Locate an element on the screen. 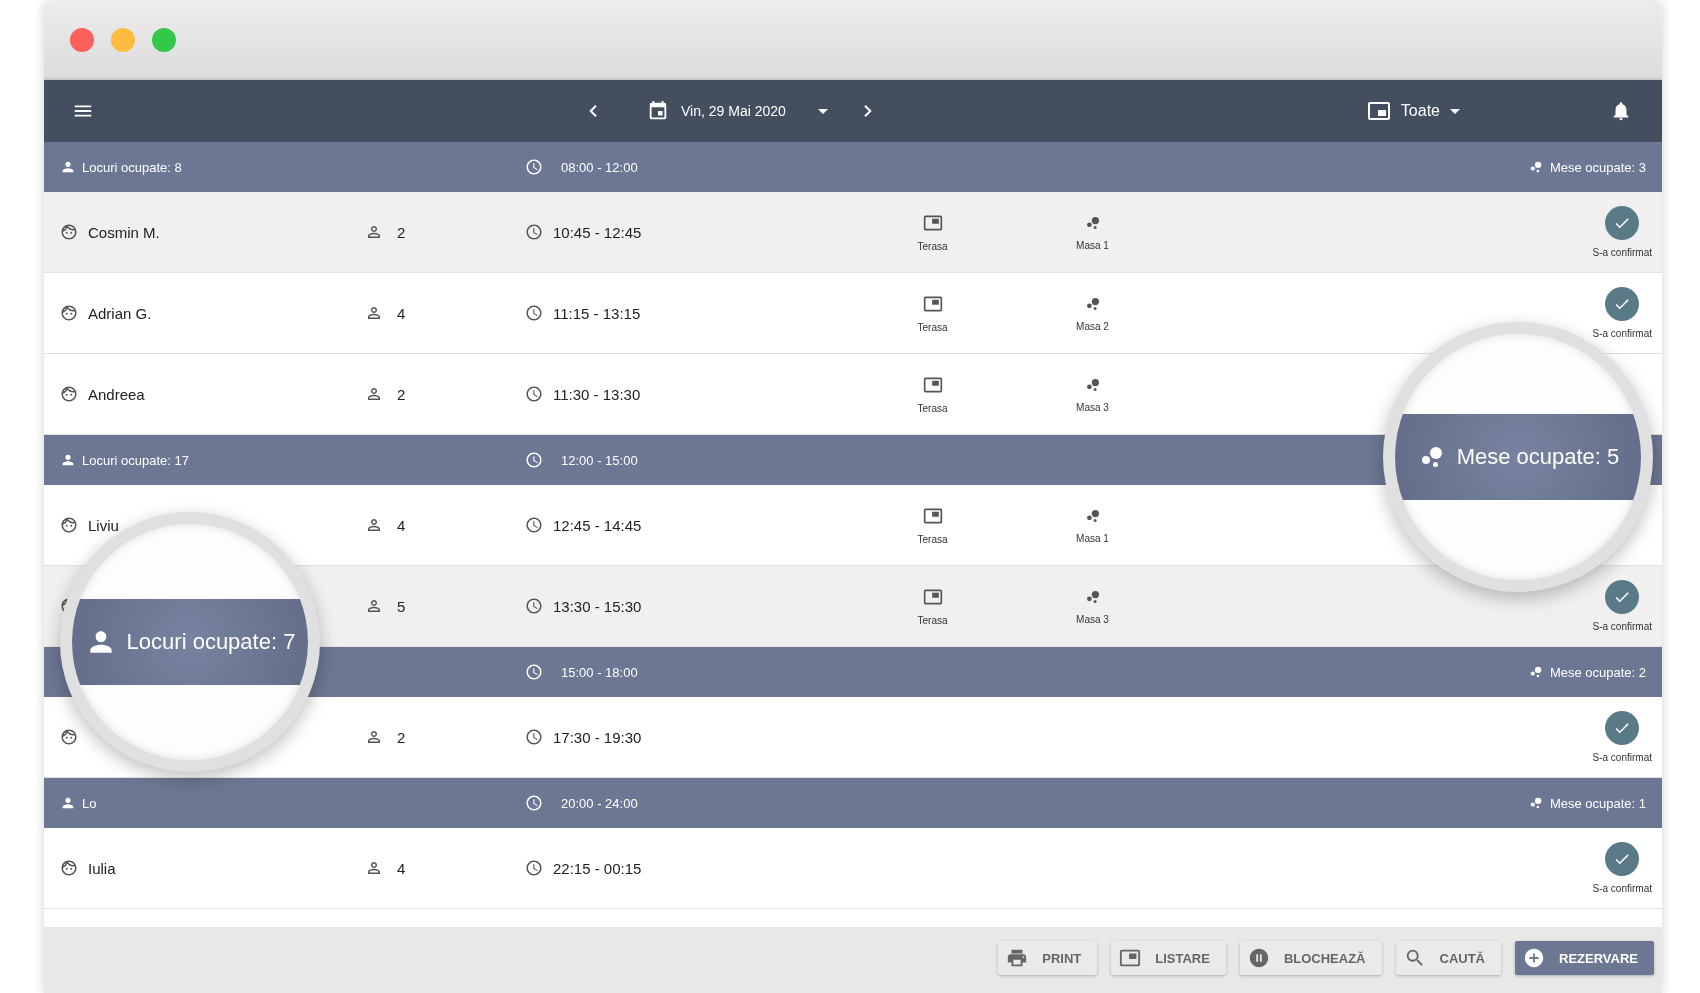 The height and width of the screenshot is (993, 1700). time-slot: 12:00 - 15:00 is located at coordinates (599, 460).